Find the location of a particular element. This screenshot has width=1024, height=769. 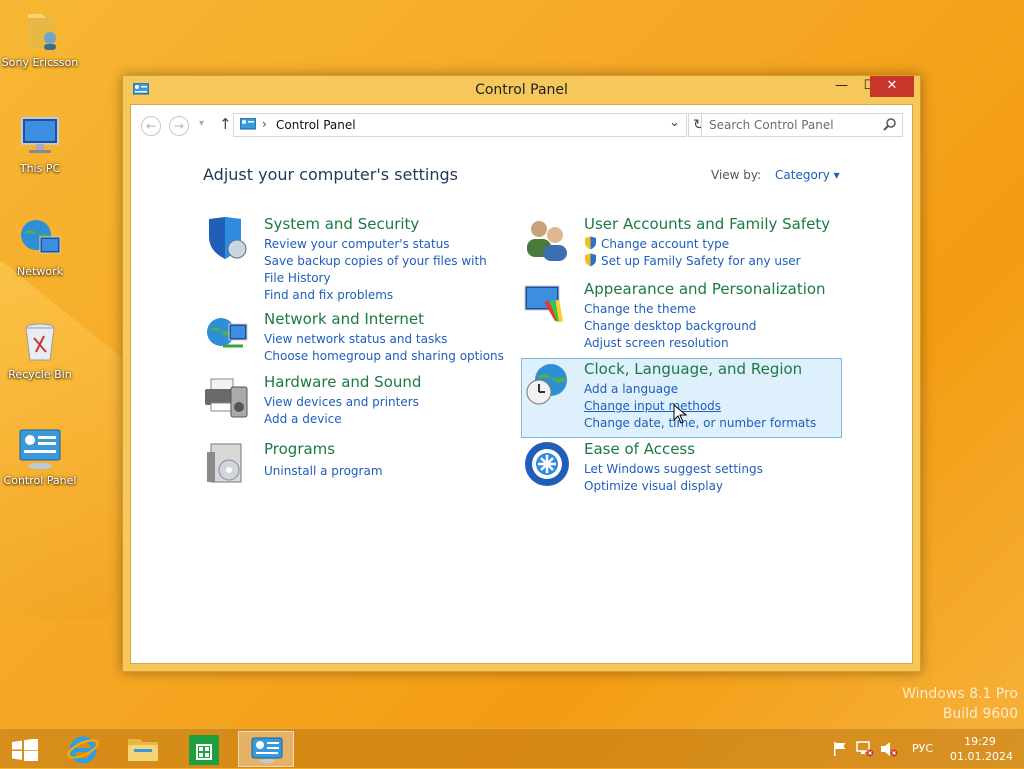

desktop-icon-this-pc: This PC is located at coordinates (40, 143).